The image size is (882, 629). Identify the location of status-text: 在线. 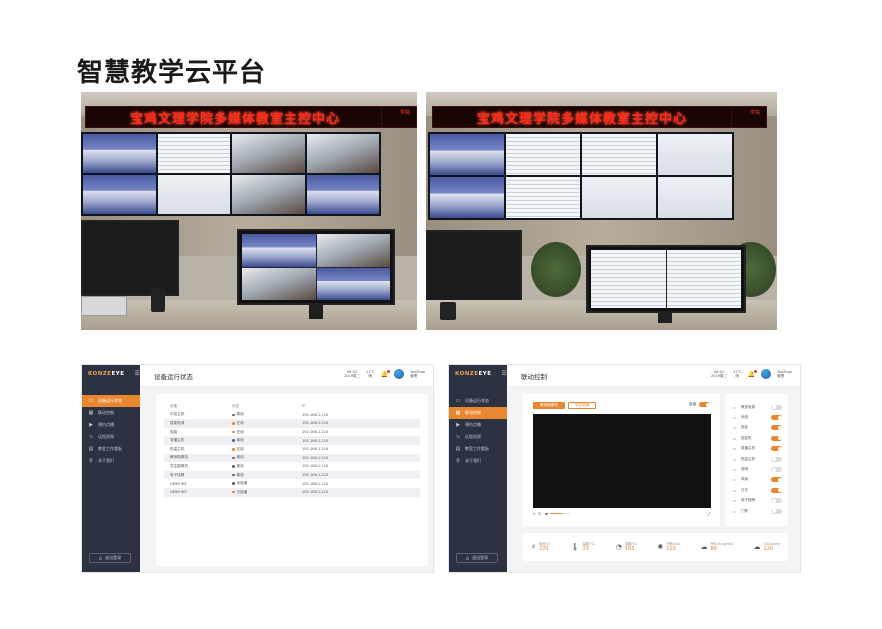
(240, 448).